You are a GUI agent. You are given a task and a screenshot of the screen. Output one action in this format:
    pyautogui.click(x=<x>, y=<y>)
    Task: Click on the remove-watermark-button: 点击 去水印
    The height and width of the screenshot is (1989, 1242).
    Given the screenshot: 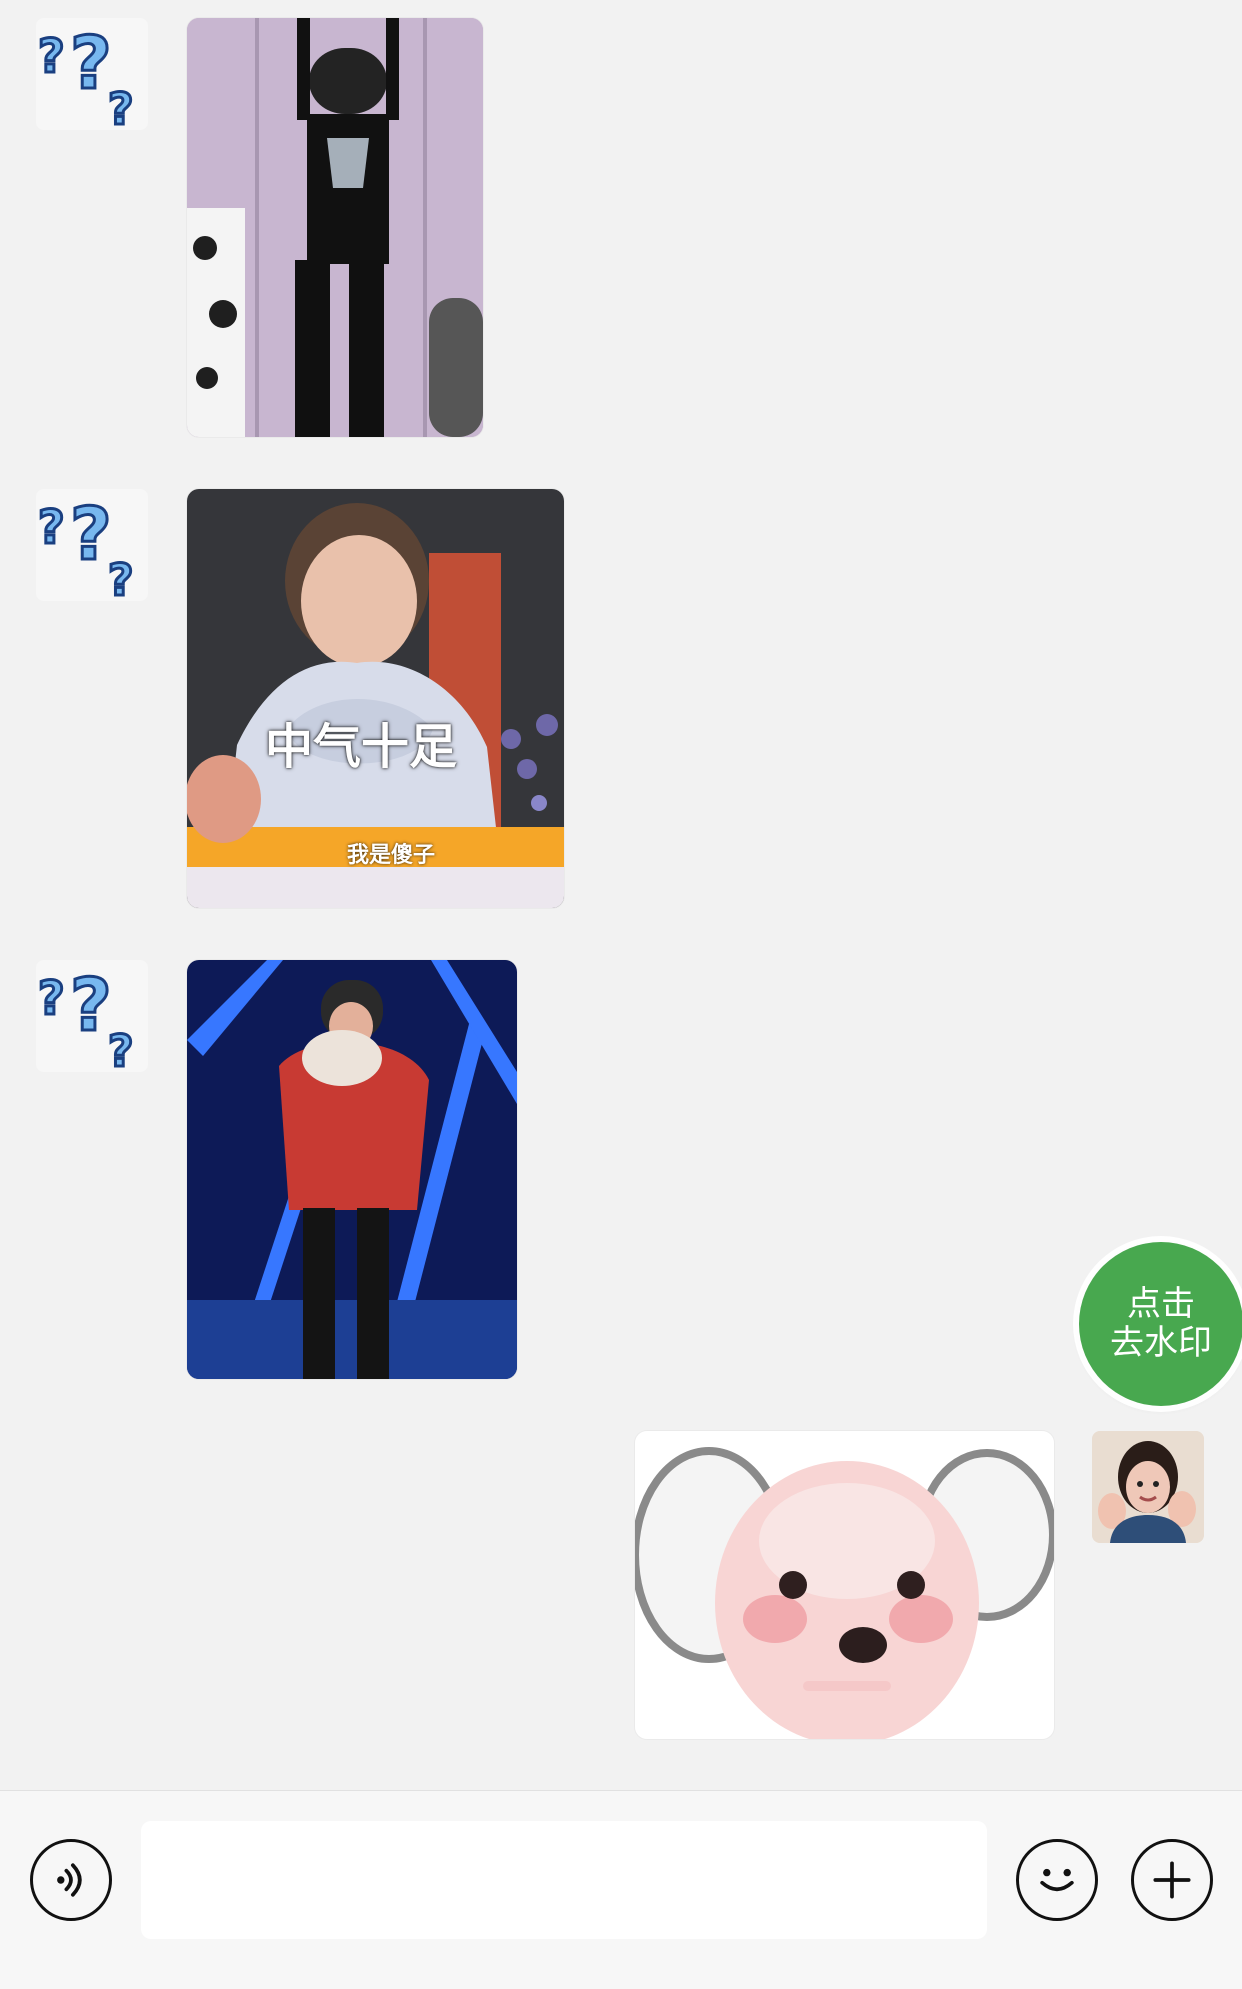 What is the action you would take?
    pyautogui.click(x=1160, y=1324)
    